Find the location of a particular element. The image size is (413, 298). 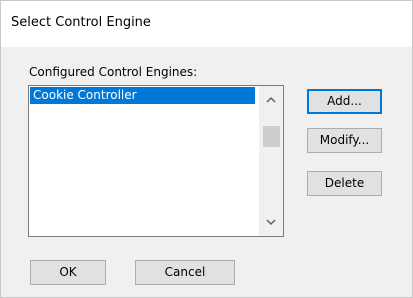

scroll-down-button is located at coordinates (271, 222).